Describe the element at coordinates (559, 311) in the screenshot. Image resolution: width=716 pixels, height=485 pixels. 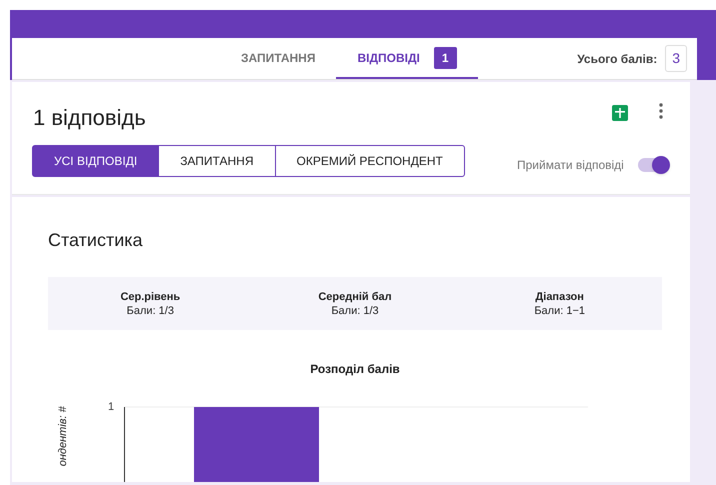
I see `stat-value: Бали: 1−1` at that location.